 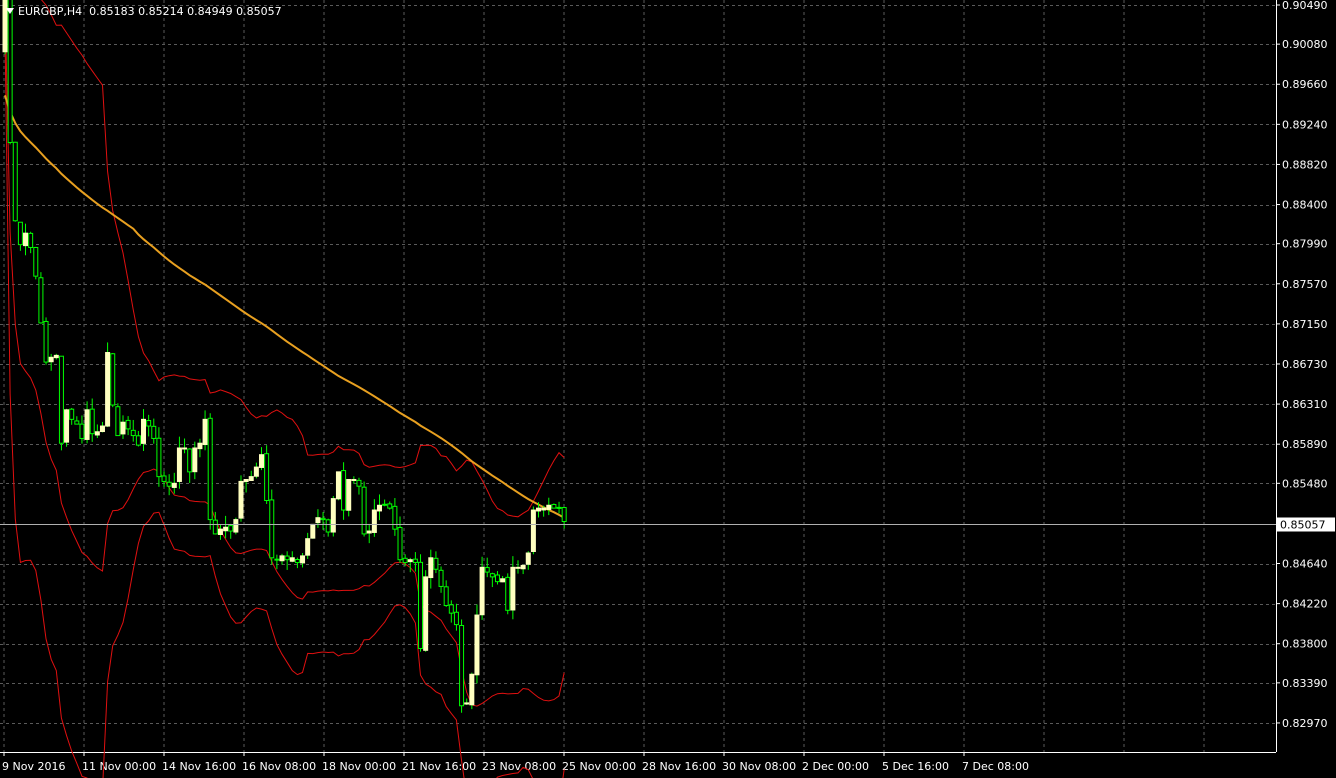 What do you see at coordinates (1305, 604) in the screenshot?
I see `price-label: 0.84220` at bounding box center [1305, 604].